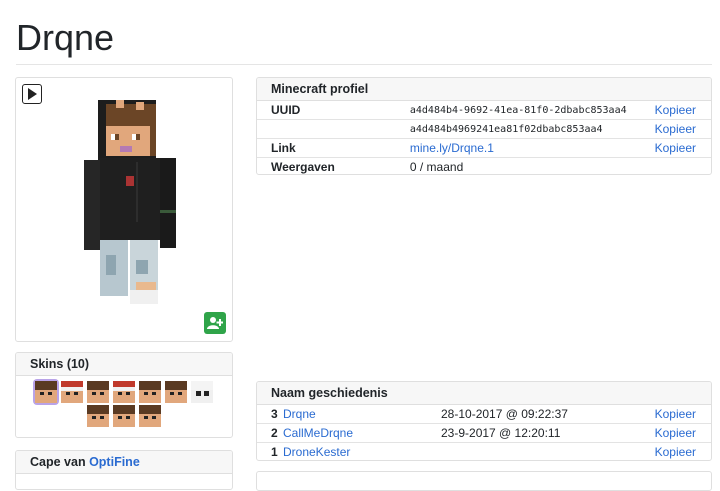  I want to click on table-row: 1 DroneKester Kopieer, so click(484, 451).